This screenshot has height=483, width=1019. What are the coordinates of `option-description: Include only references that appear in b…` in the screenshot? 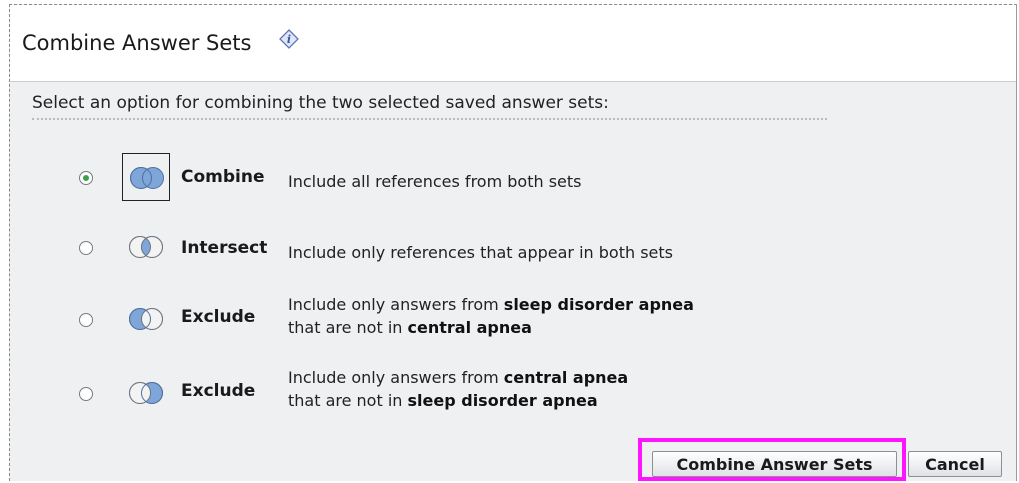 It's located at (480, 252).